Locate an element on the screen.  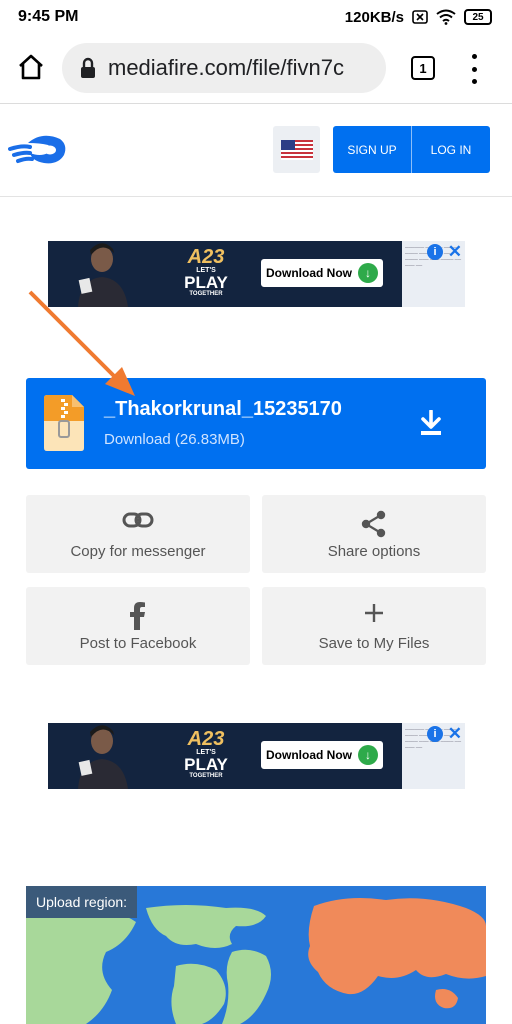
mediafire-logo is located at coordinates (38, 151).